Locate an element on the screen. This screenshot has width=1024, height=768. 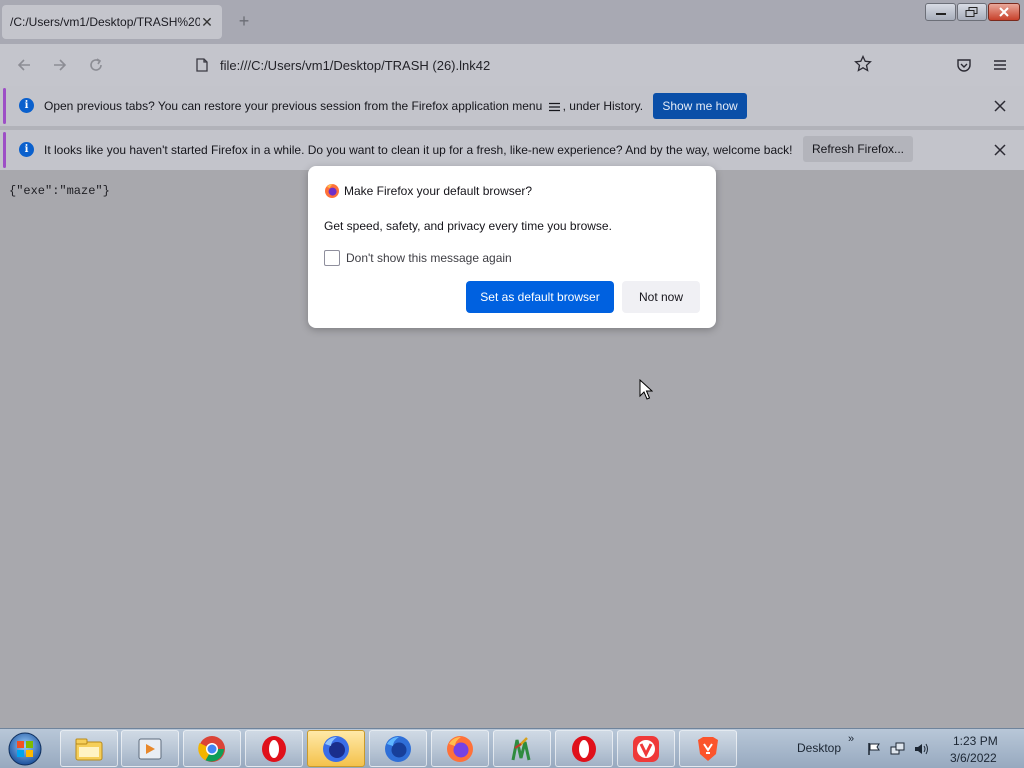
tab-active: /C:/Users/vm1/Desktop/TRASH%20( ✕ is located at coordinates (112, 22).